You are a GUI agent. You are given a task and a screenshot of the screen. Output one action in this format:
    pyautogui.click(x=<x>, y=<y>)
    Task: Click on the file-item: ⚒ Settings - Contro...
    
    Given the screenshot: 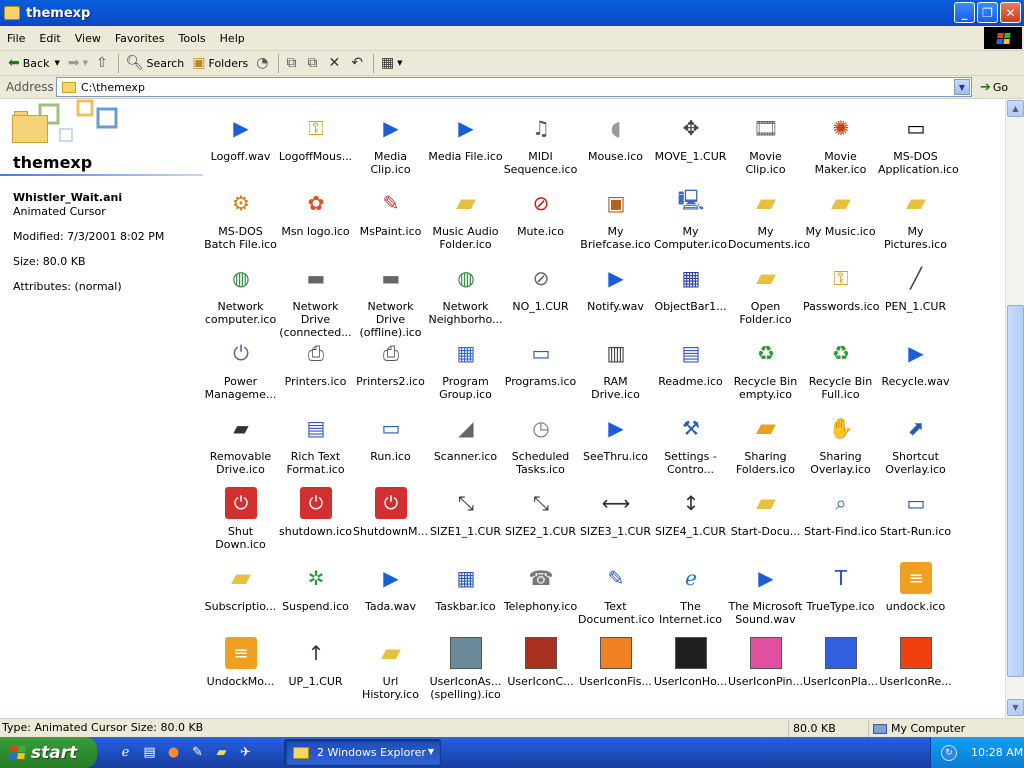 What is the action you would take?
    pyautogui.click(x=690, y=437)
    